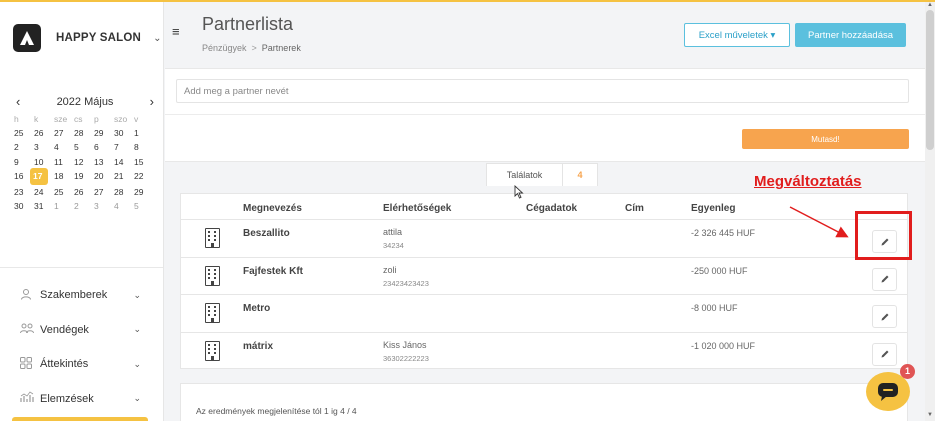 Image resolution: width=935 pixels, height=421 pixels. Describe the element at coordinates (28, 364) in the screenshot. I see `grid-icon` at that location.